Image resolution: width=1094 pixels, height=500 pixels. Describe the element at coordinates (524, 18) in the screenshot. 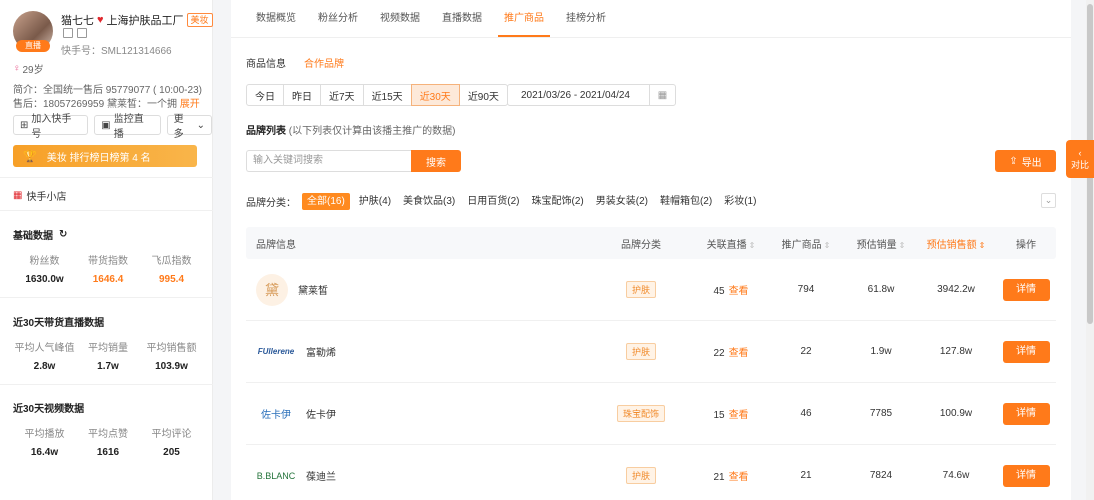

I see `tab-products: 推广商品` at that location.